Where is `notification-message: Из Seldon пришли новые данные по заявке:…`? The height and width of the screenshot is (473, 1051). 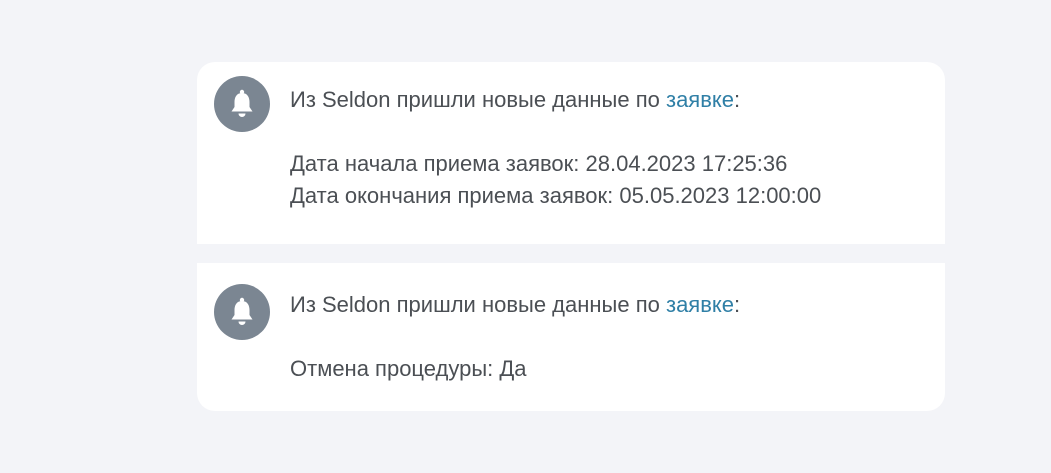 notification-message: Из Seldon пришли новые данные по заявке:… is located at coordinates (607, 337).